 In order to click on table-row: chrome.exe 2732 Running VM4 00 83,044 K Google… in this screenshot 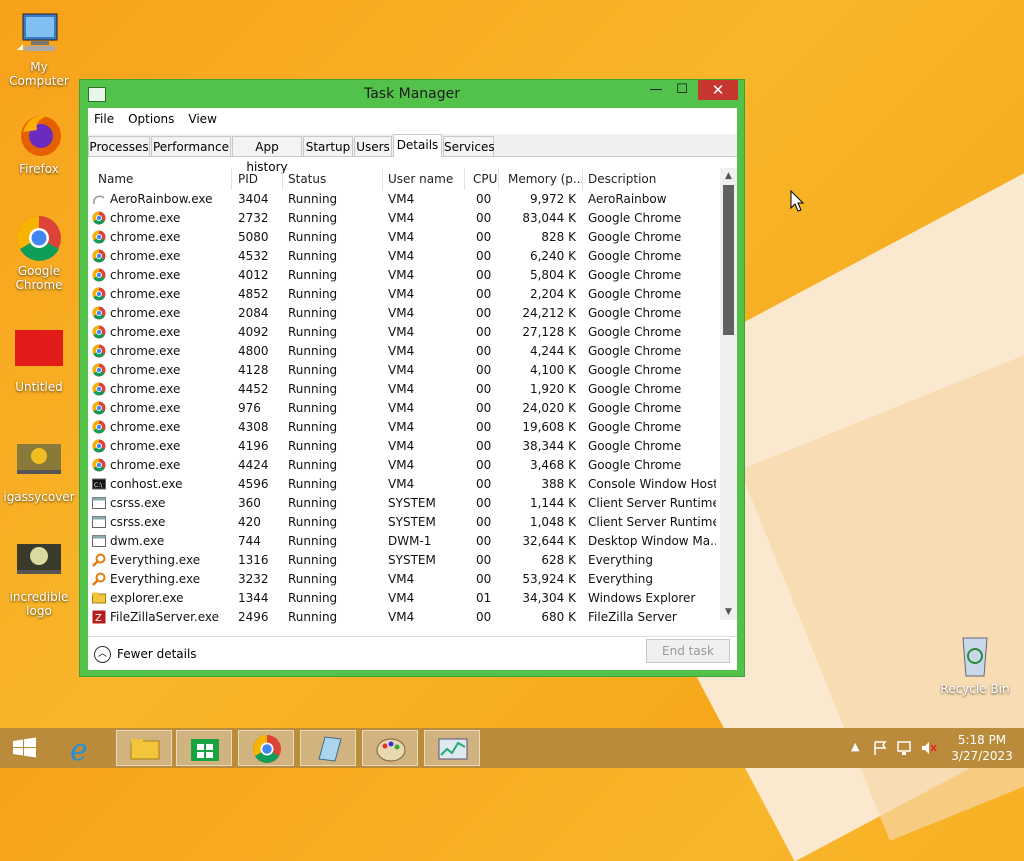, I will do `click(404, 218)`.